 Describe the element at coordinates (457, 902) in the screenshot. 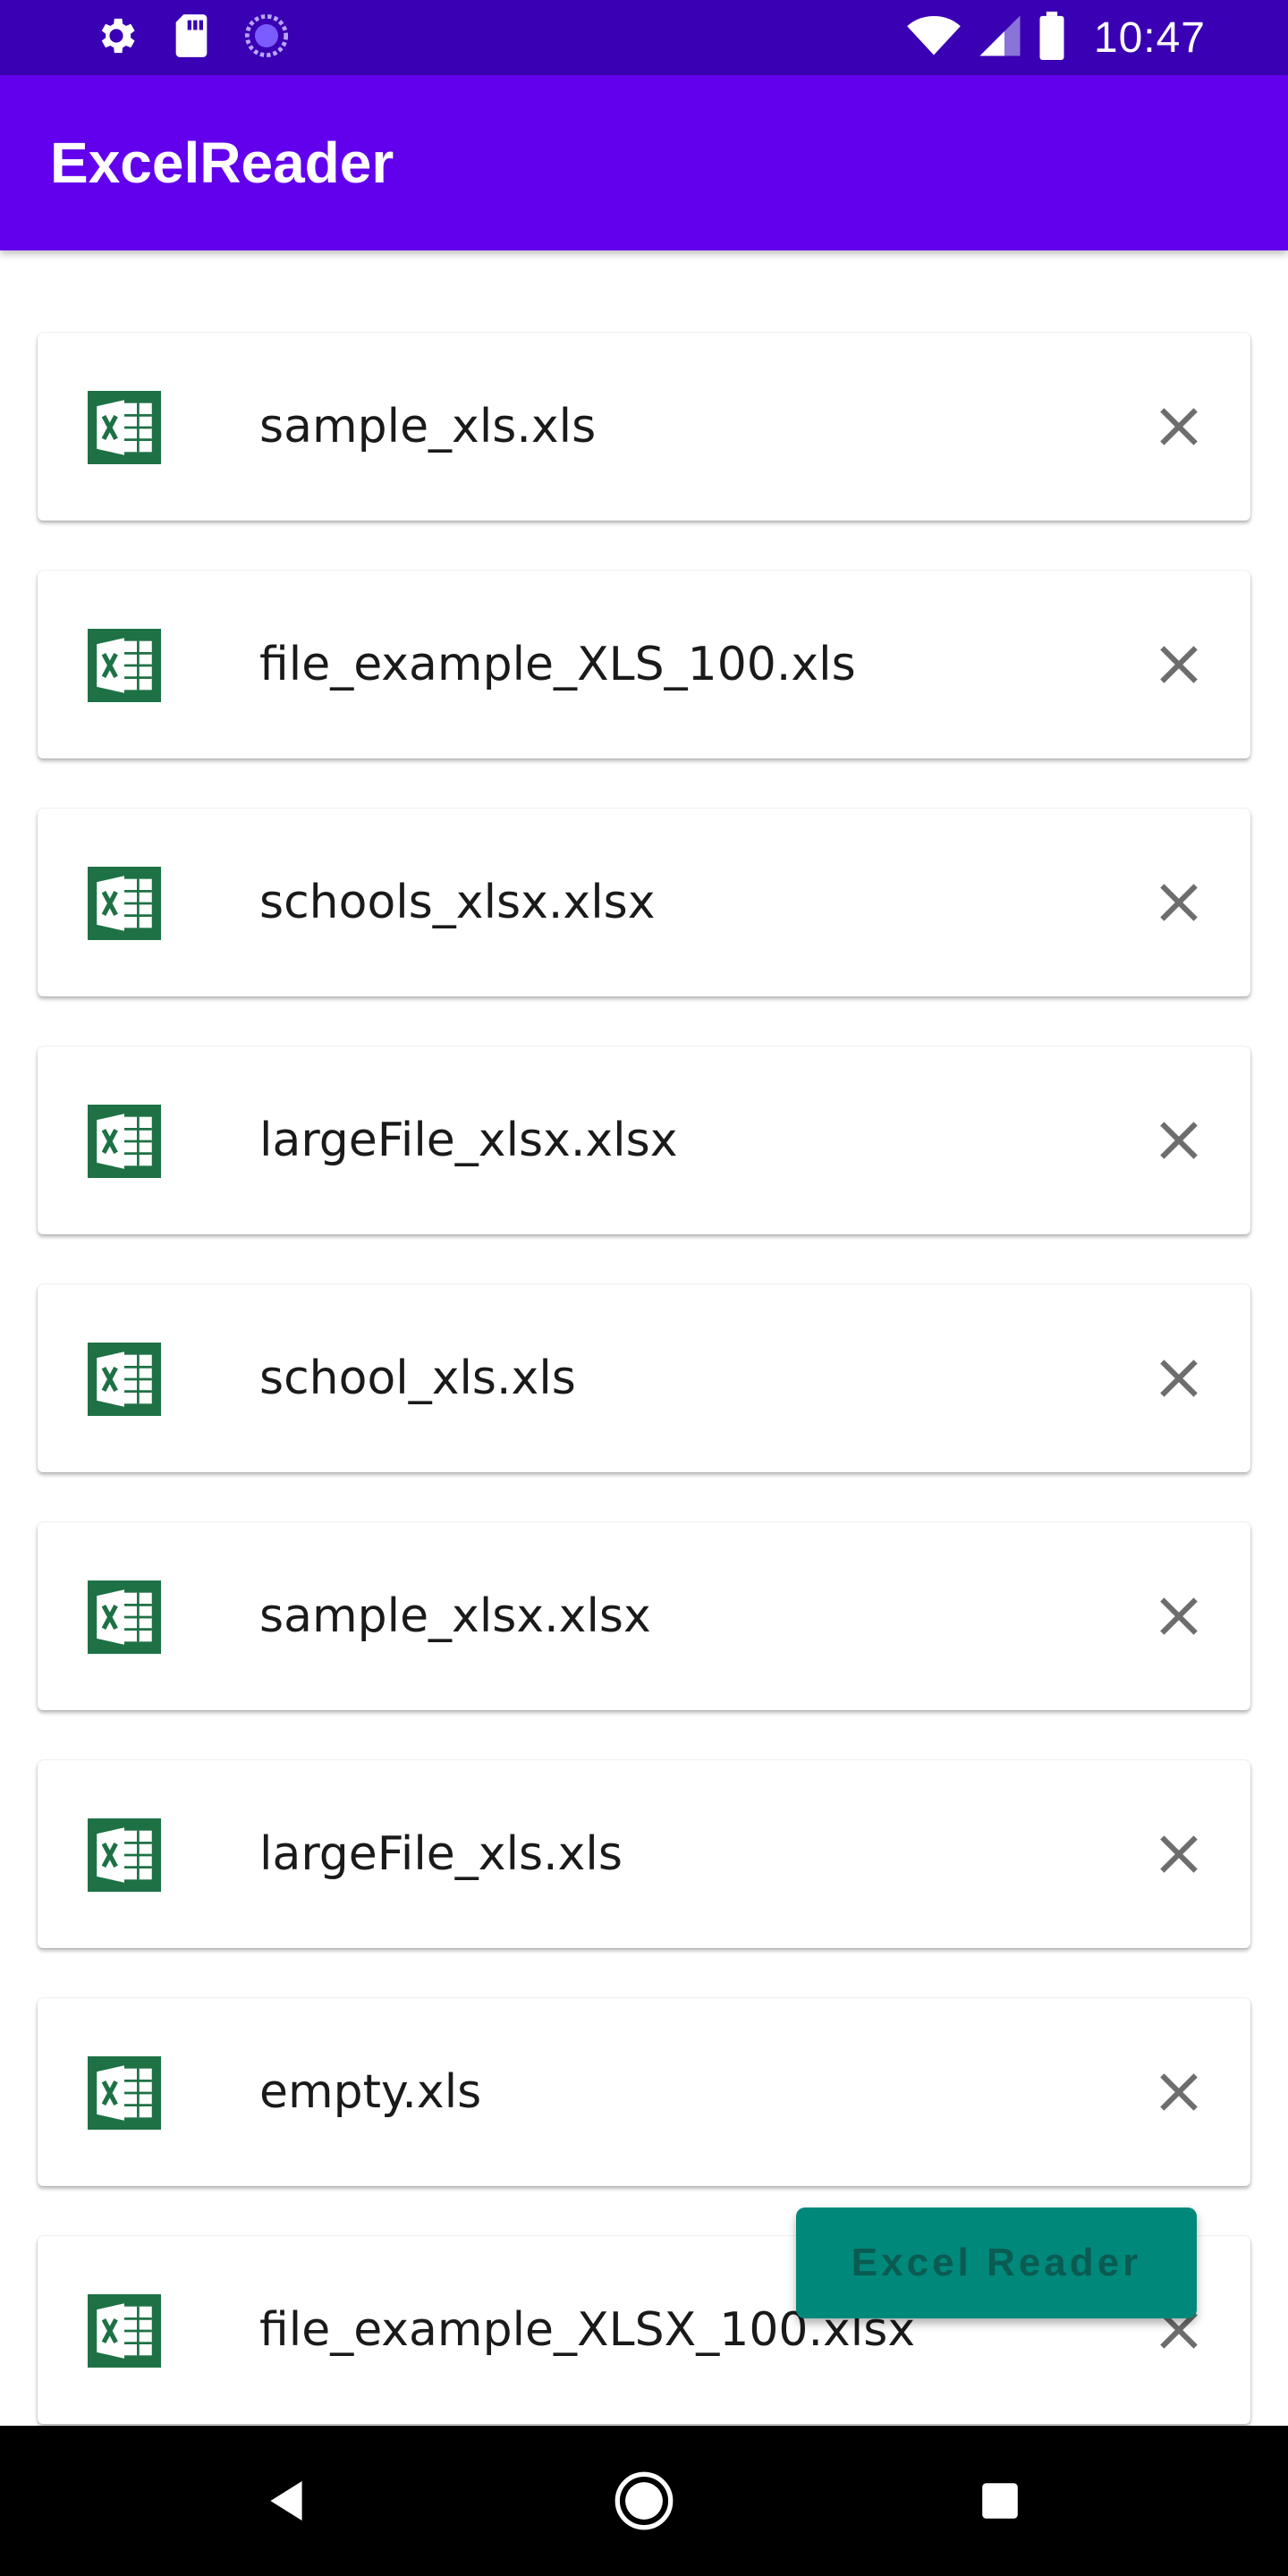

I see `file-name: schools_xlsx.xlsx` at that location.